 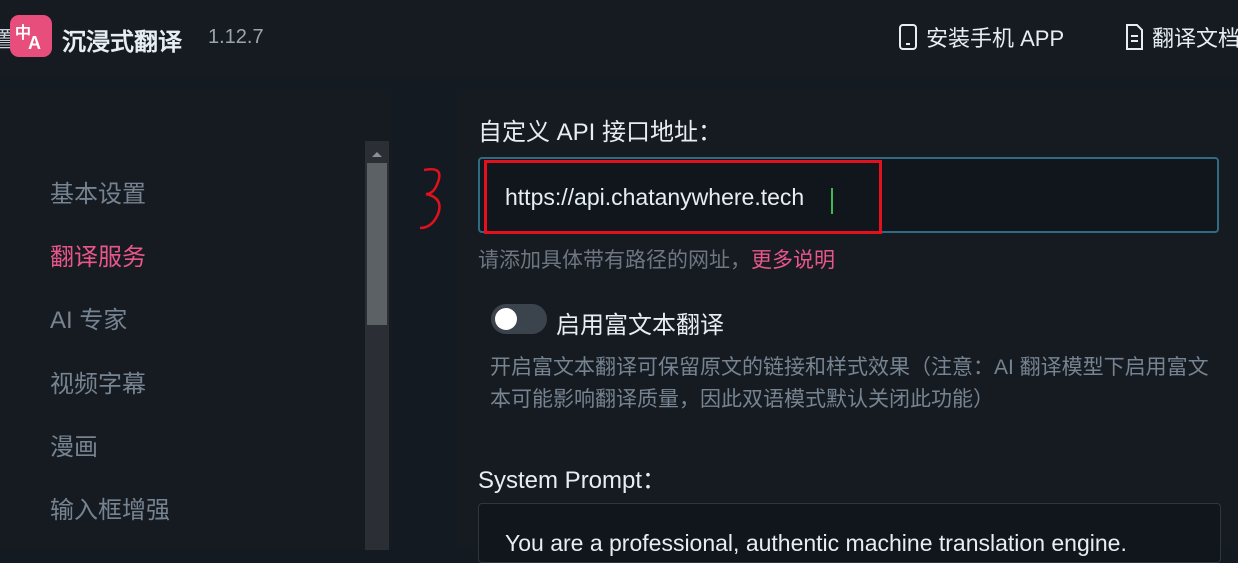 I want to click on rich-text-toggle-label: 启用富文本翻译, so click(x=640, y=325).